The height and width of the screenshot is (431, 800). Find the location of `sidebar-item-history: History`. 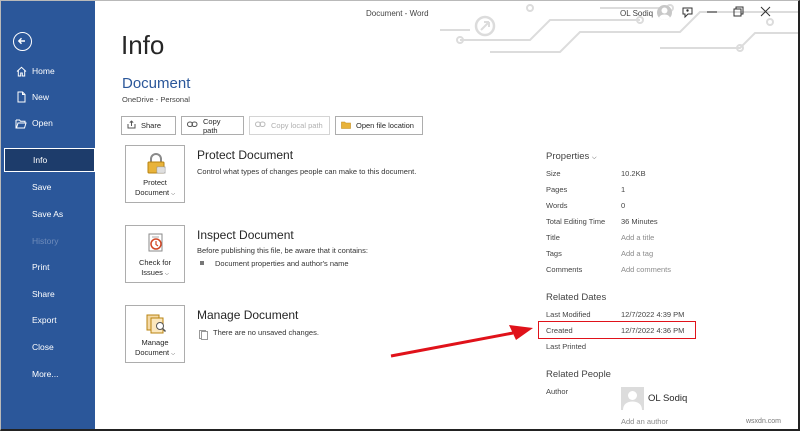

sidebar-item-history: History is located at coordinates (48, 241).